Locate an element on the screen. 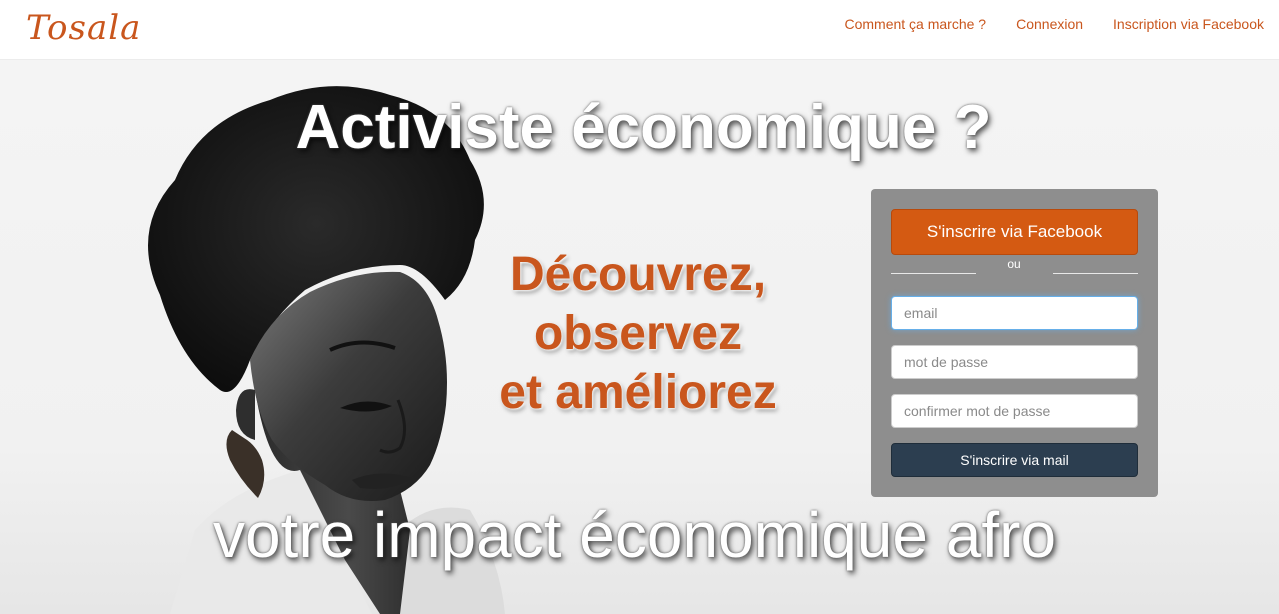 This screenshot has height=614, width=1279. tagline-line-2: observez is located at coordinates (638, 333).